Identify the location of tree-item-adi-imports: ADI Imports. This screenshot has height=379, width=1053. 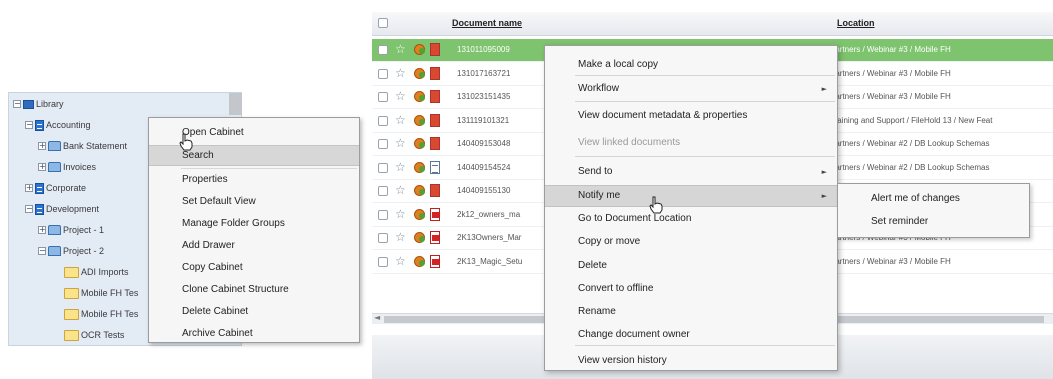
(96, 272).